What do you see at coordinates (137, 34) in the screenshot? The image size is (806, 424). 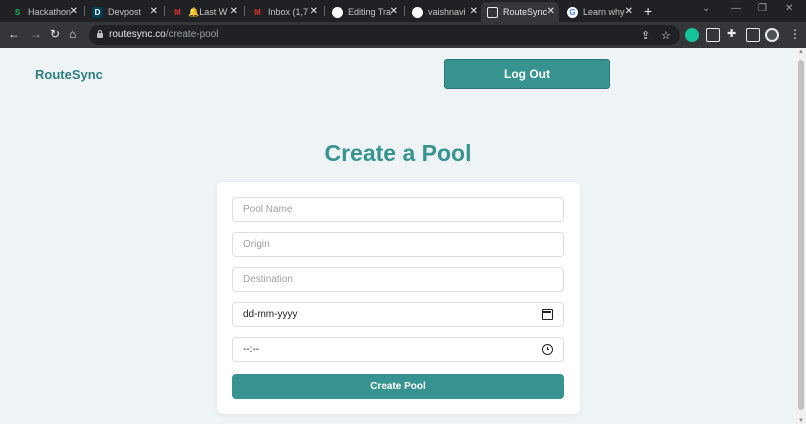 I see `url-host: routesync.co` at bounding box center [137, 34].